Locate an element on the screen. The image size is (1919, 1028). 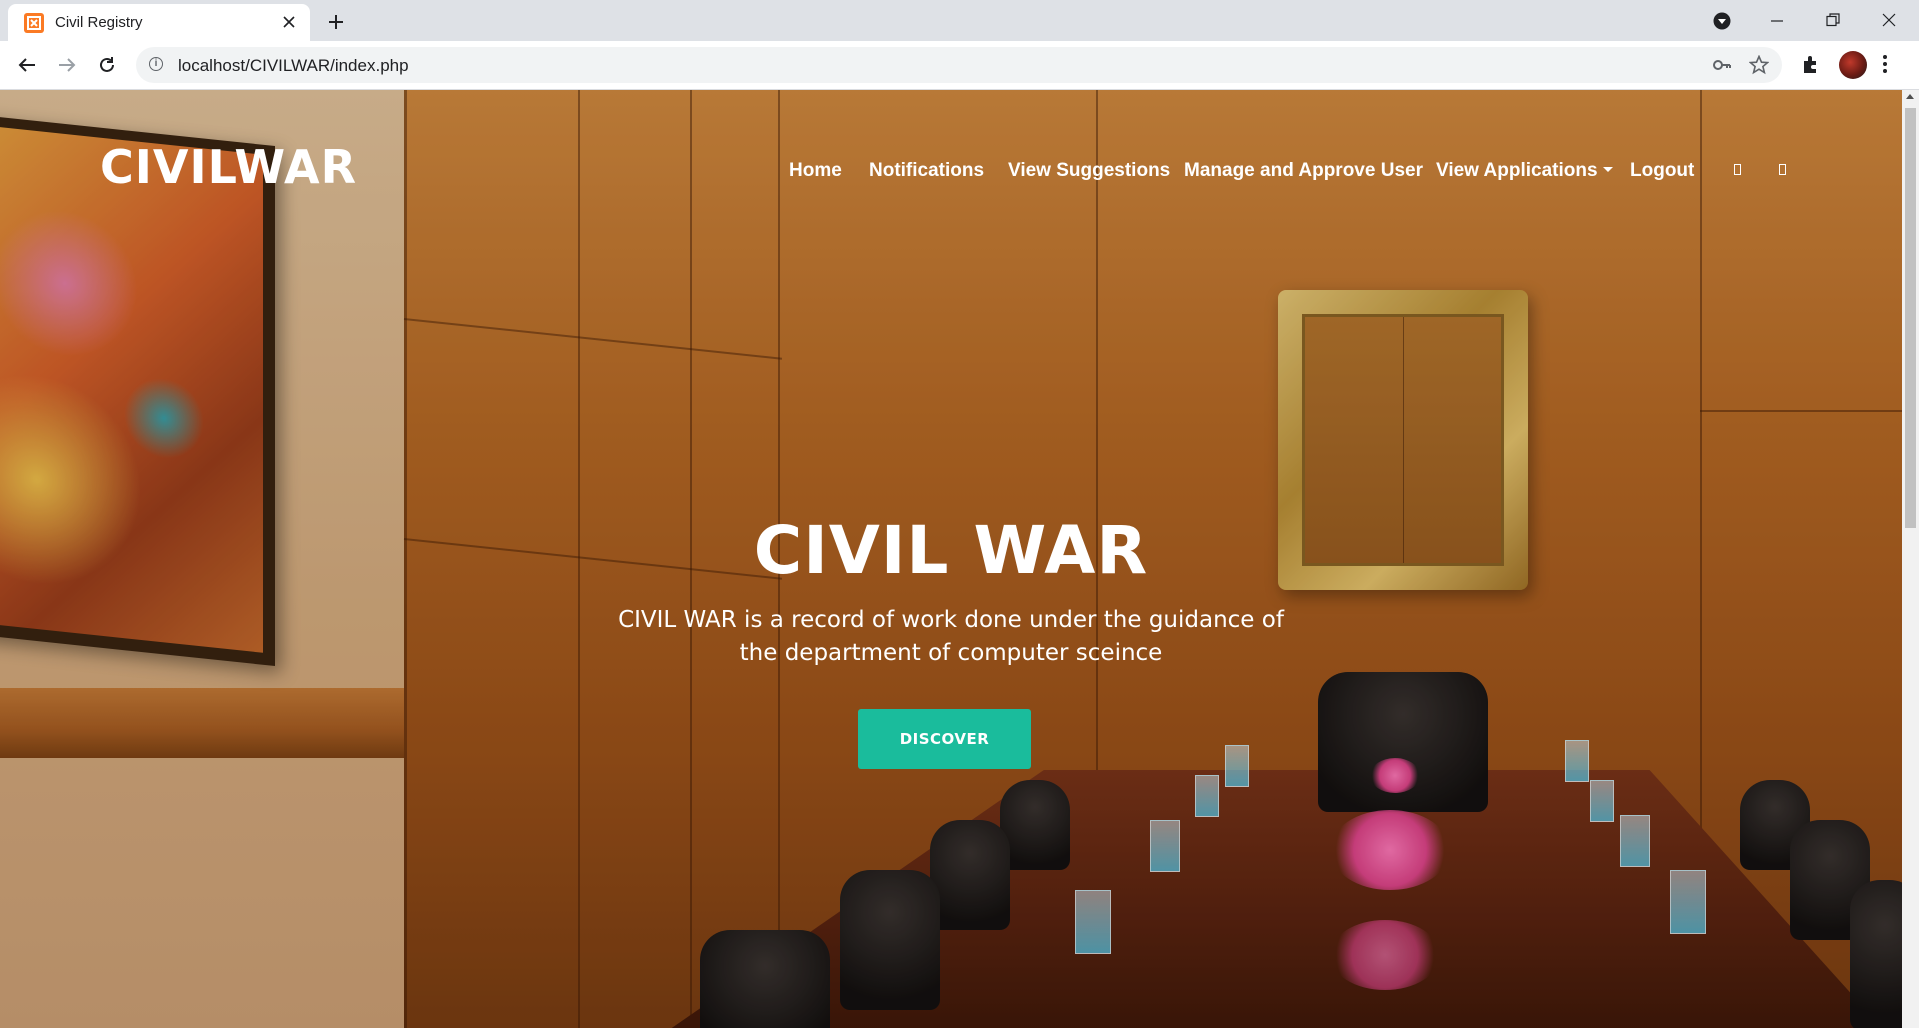
window-close-icon is located at coordinates (1890, 21).